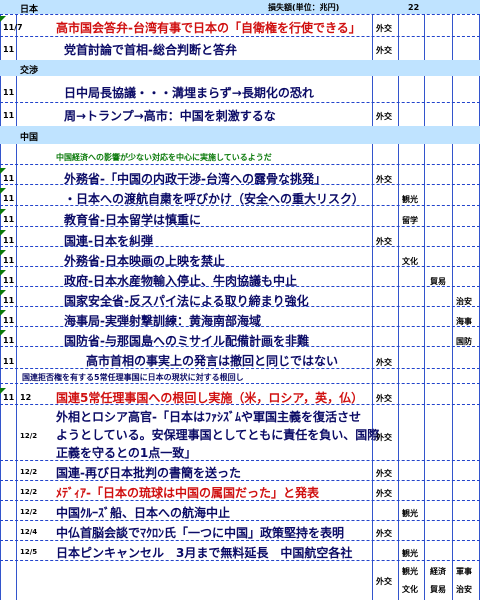 The image size is (480, 600). What do you see at coordinates (133, 377) in the screenshot?
I see `note-blue: 国連拒否権を有する5常任理事国に日本の現状に対する根回し` at bounding box center [133, 377].